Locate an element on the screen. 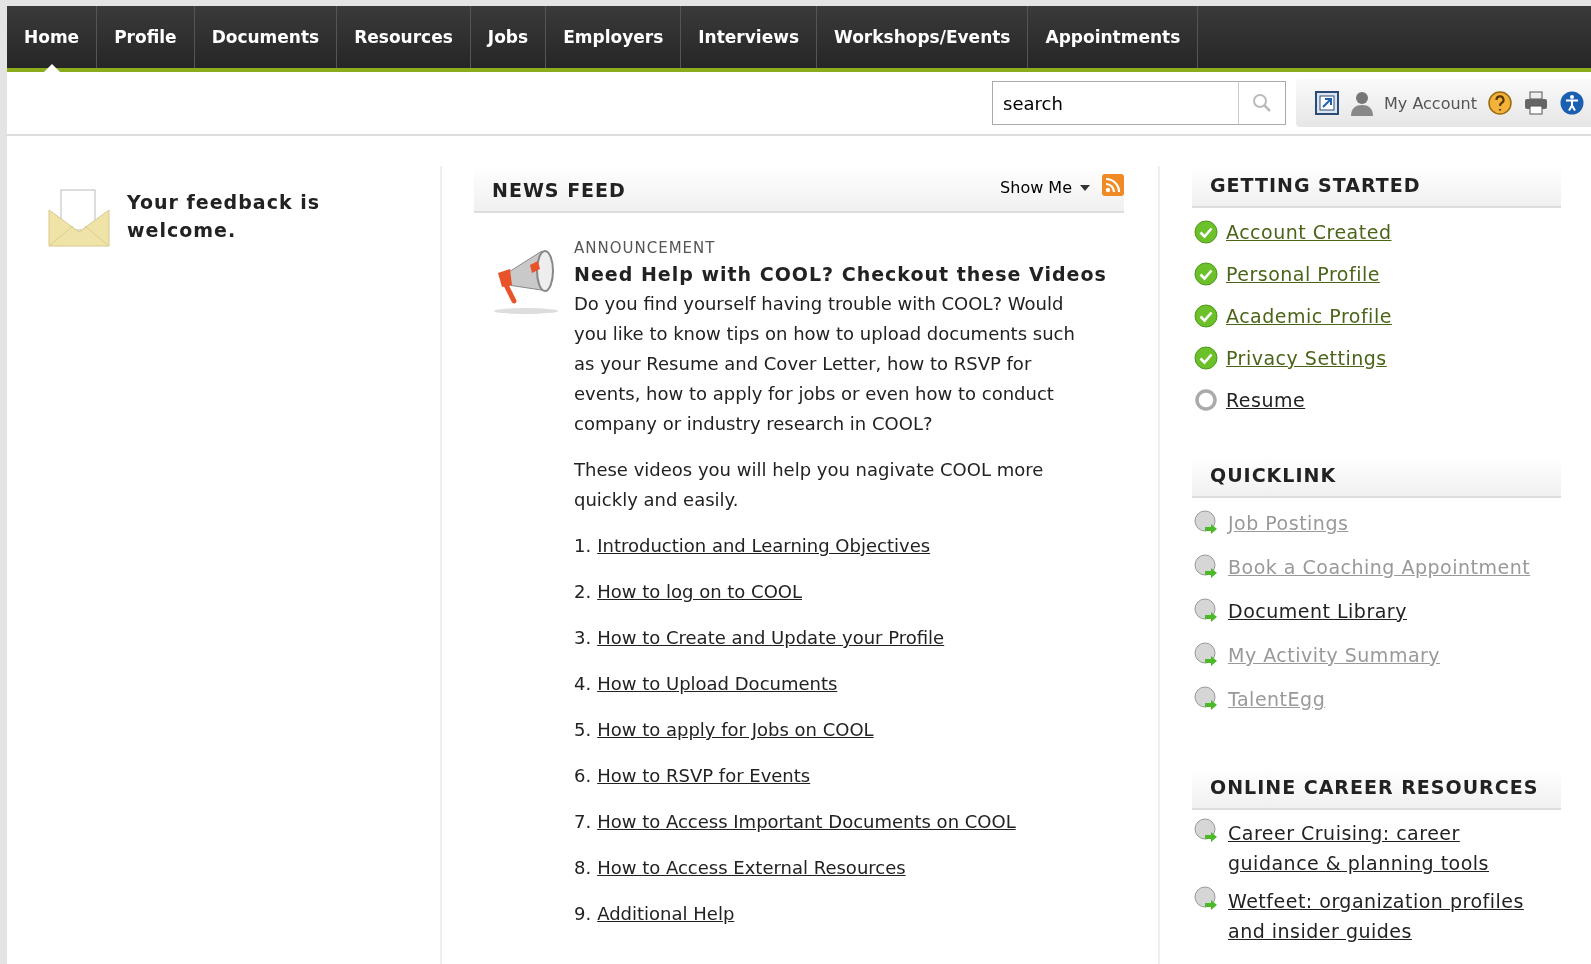 The width and height of the screenshot is (1591, 964). resource-link: Career Cruising: career guidance & planning tools is located at coordinates (1392, 848).